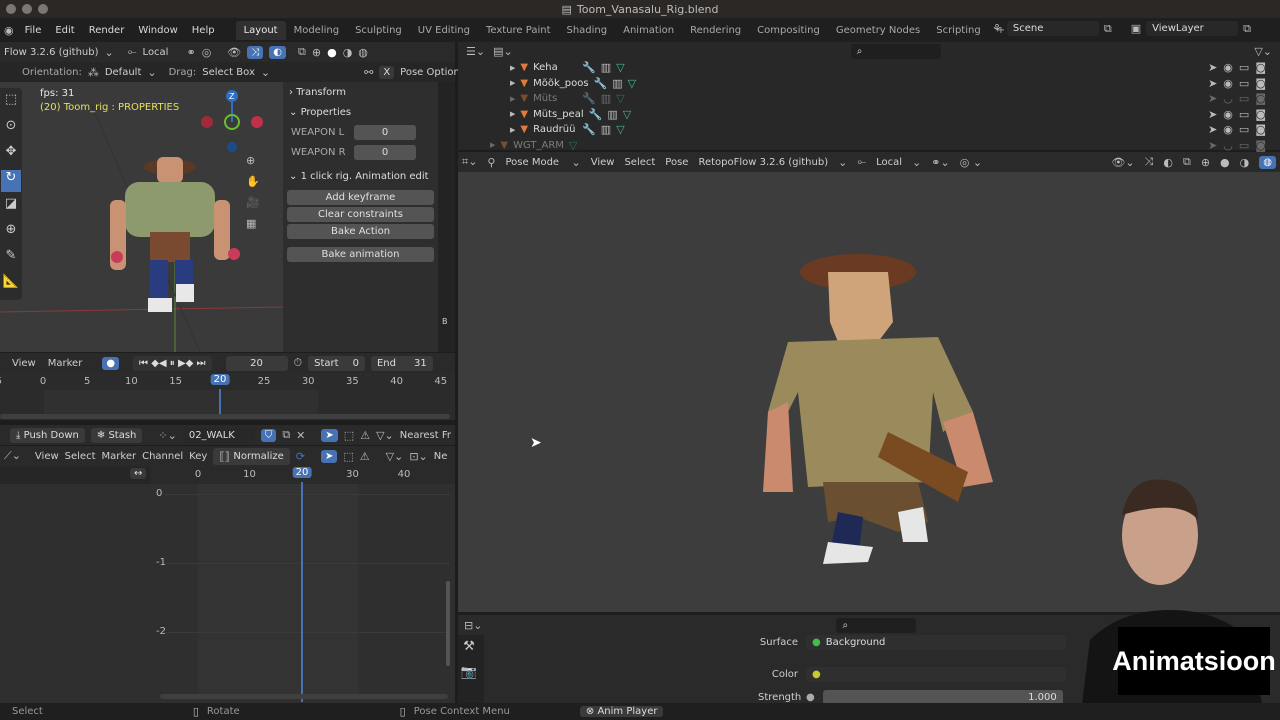 This screenshot has height=720, width=1280. Describe the element at coordinates (302, 592) in the screenshot. I see `graph-playhead` at that location.